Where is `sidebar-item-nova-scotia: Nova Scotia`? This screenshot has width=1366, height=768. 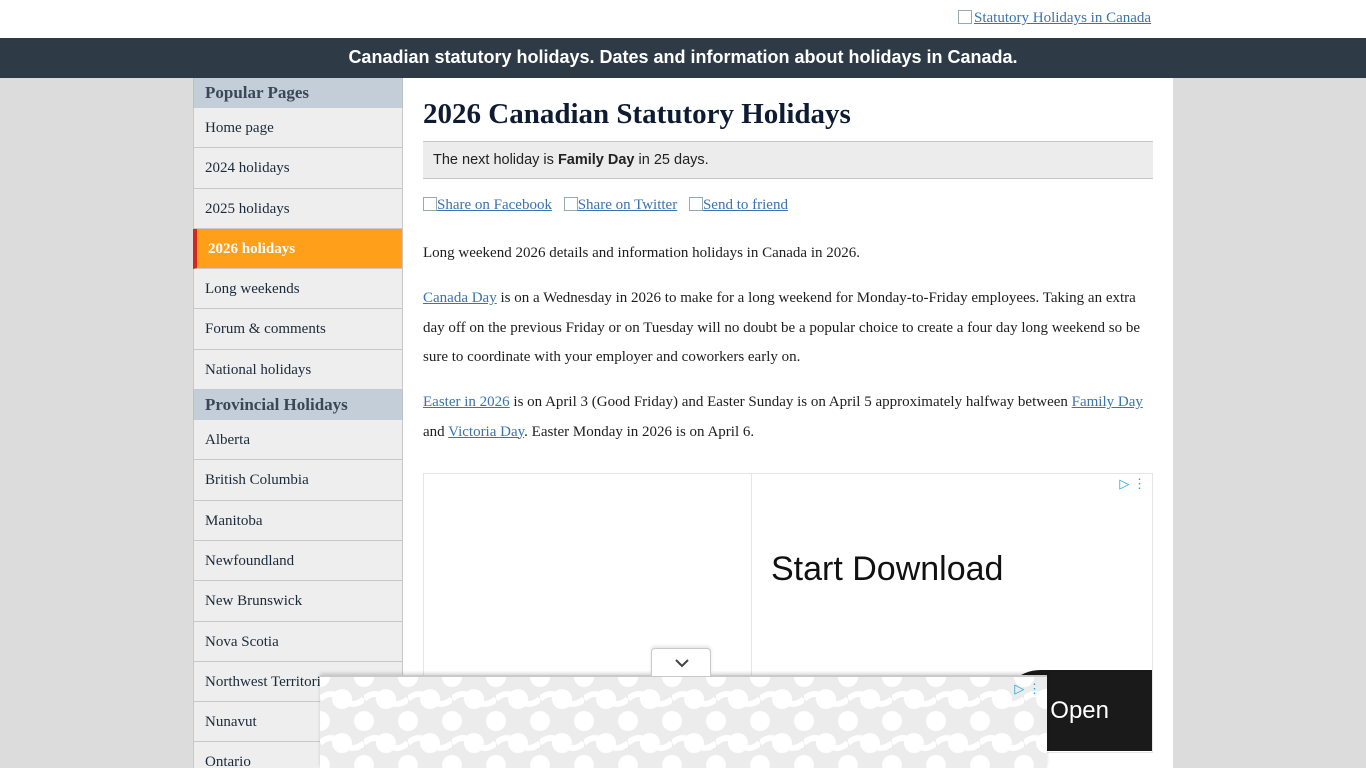 sidebar-item-nova-scotia: Nova Scotia is located at coordinates (298, 641).